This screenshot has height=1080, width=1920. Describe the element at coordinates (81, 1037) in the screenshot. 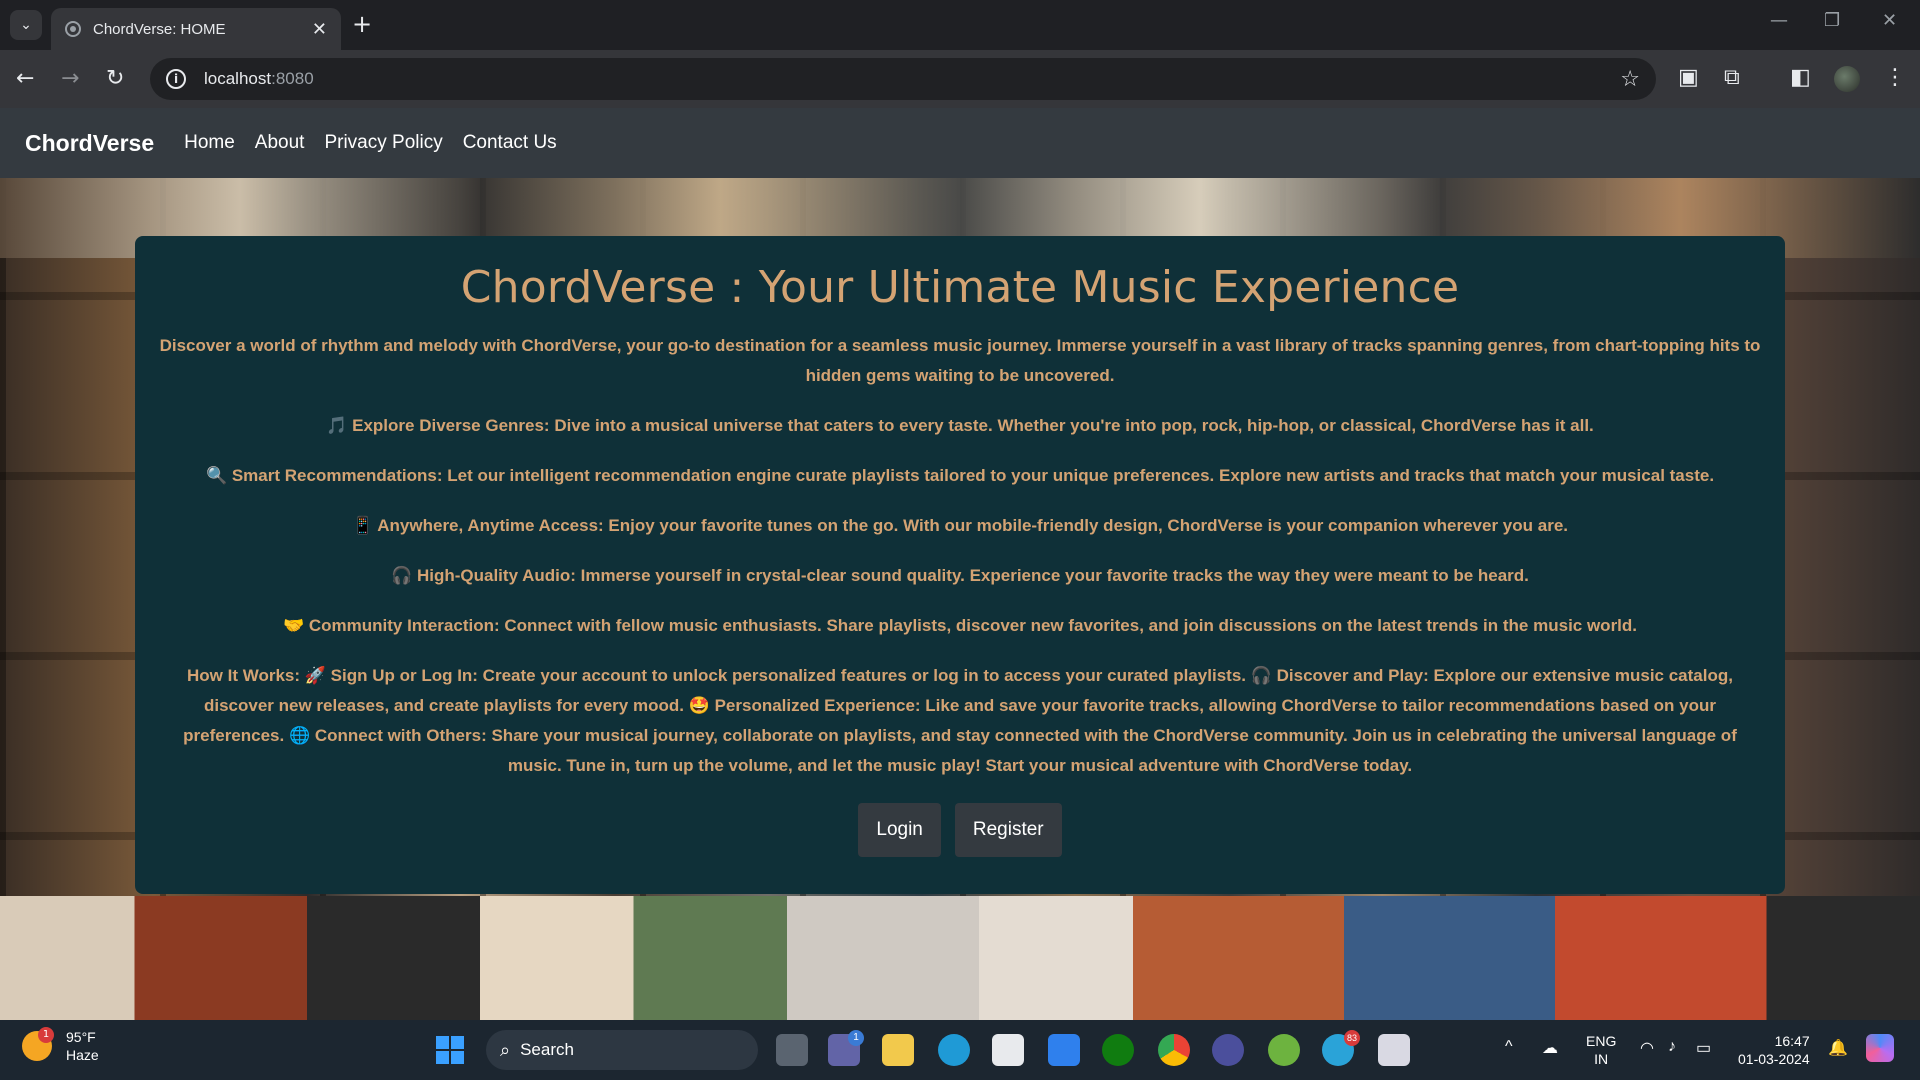

I see `temperature: 95°F` at that location.